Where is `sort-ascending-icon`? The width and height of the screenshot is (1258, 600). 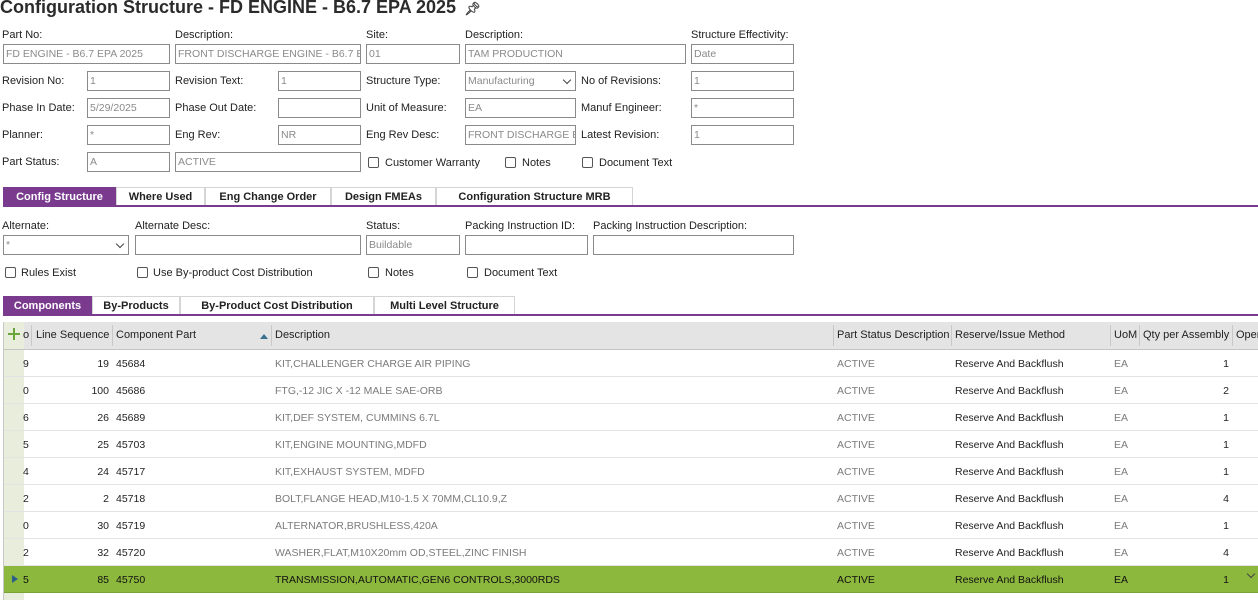 sort-ascending-icon is located at coordinates (264, 336).